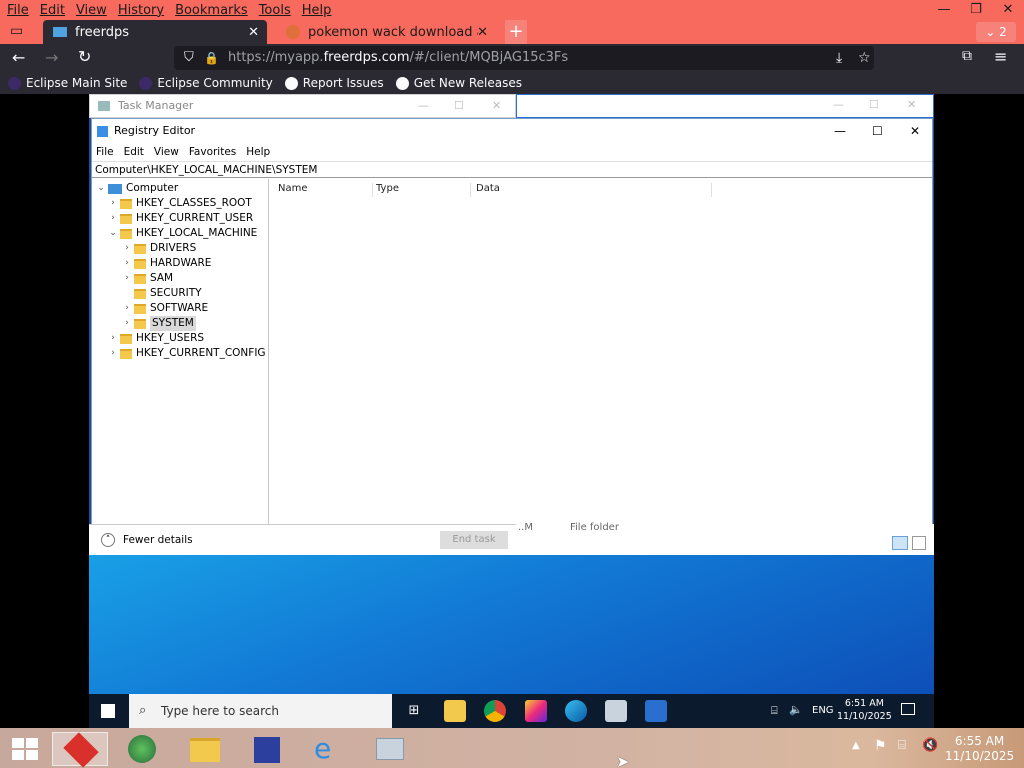  Describe the element at coordinates (211, 10) in the screenshot. I see `menu-bookmarks: Bookmarks` at that location.